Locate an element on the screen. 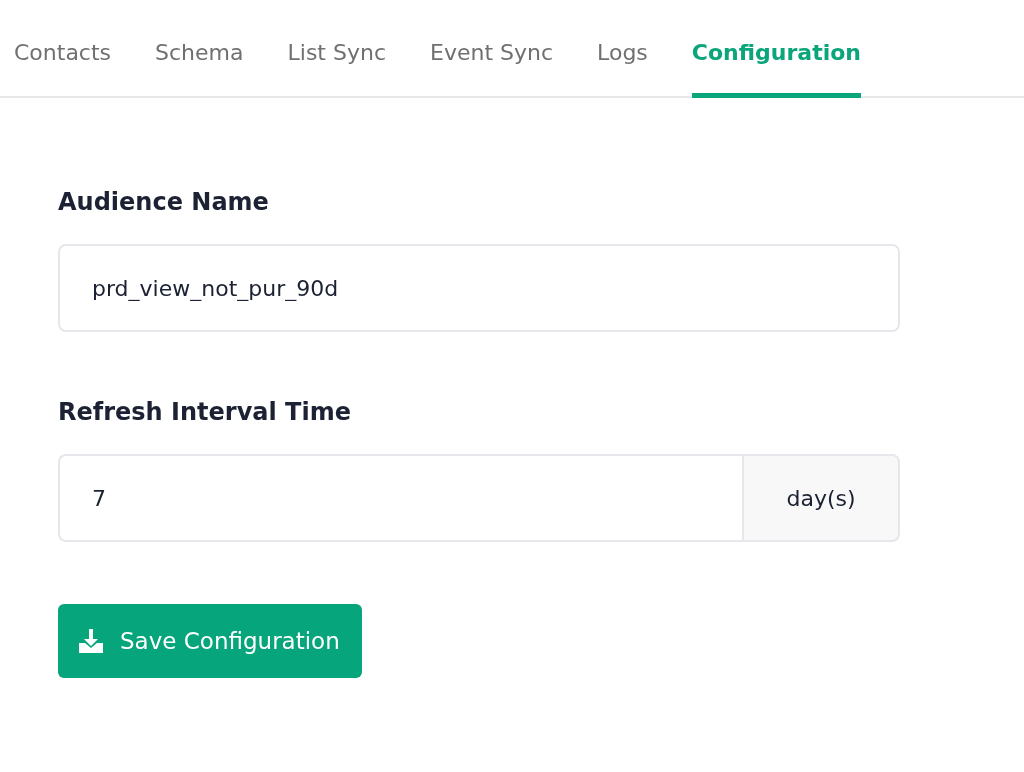 The height and width of the screenshot is (772, 1024). input-field: 7 is located at coordinates (400, 498).